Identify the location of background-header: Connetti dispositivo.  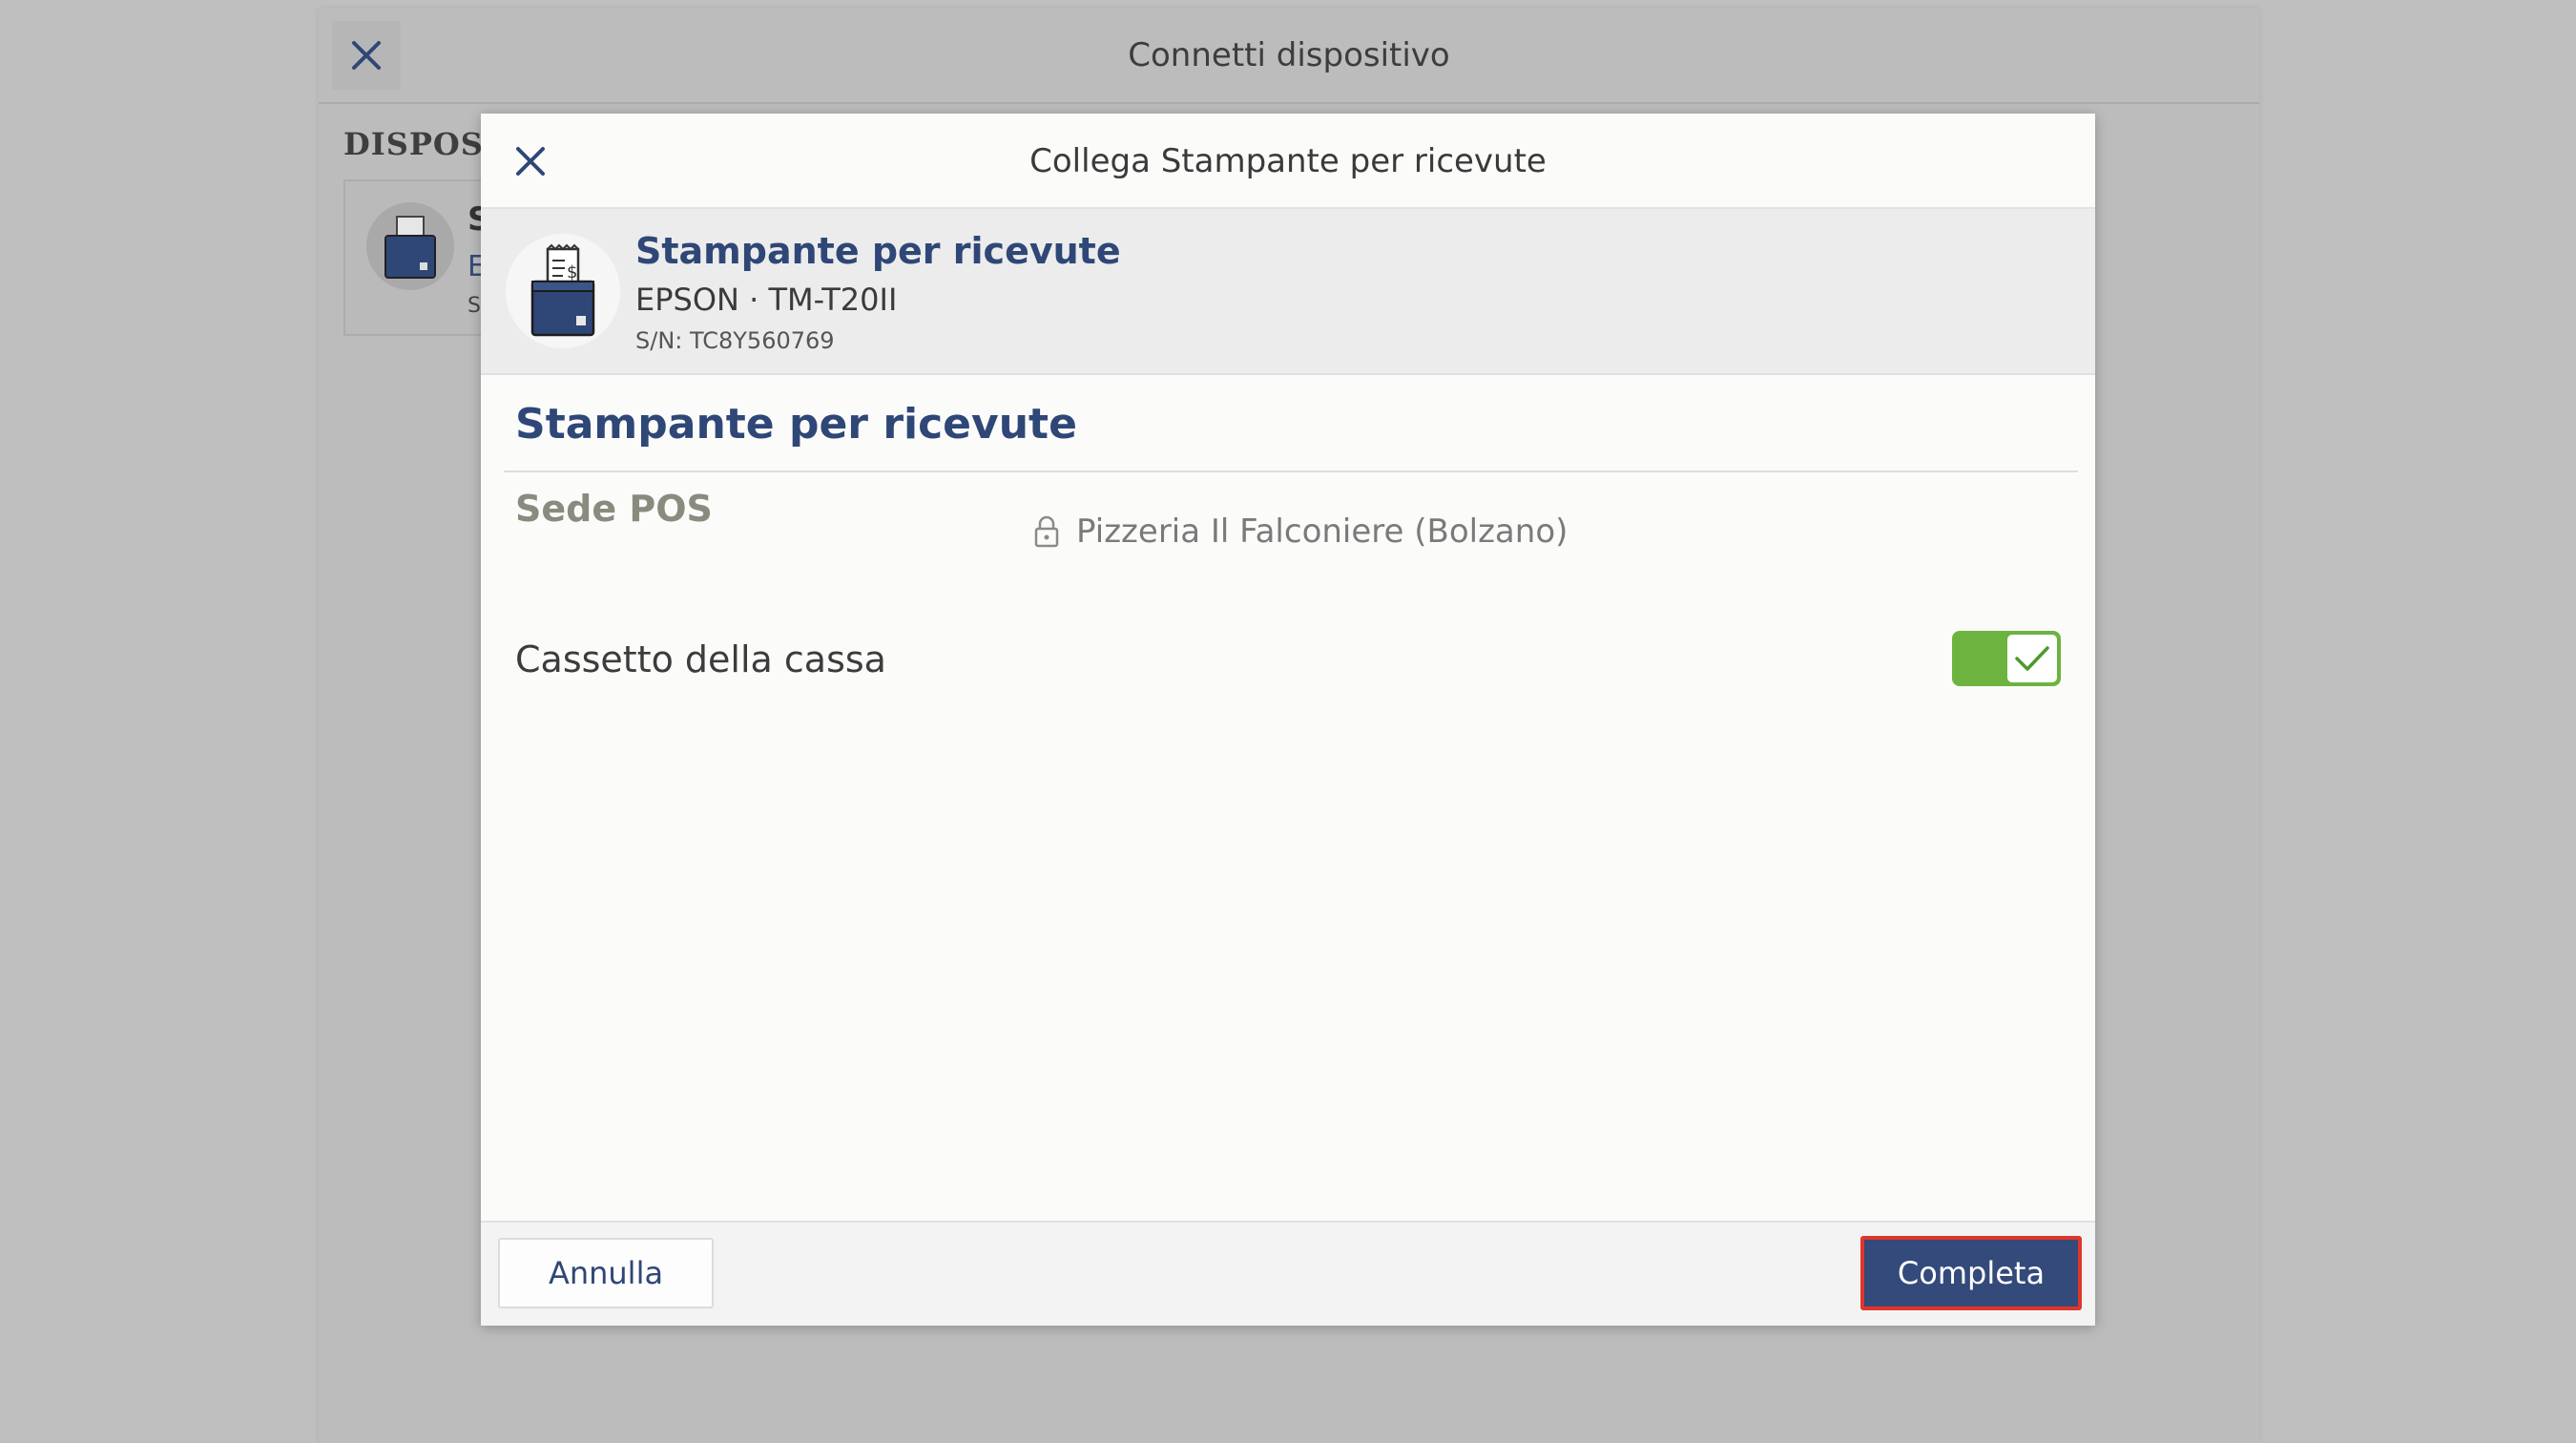
(1289, 56).